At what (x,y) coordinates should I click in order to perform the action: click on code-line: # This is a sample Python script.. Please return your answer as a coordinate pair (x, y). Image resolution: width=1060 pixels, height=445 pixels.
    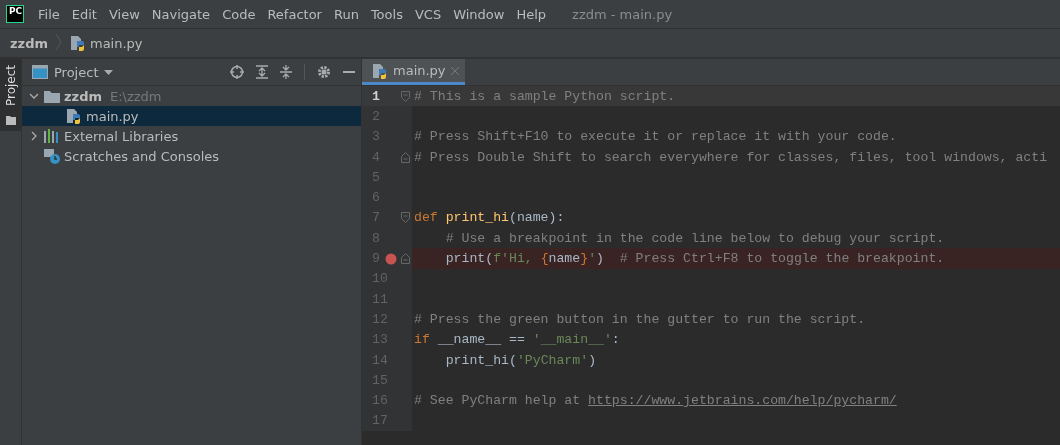
    Looking at the image, I should click on (544, 96).